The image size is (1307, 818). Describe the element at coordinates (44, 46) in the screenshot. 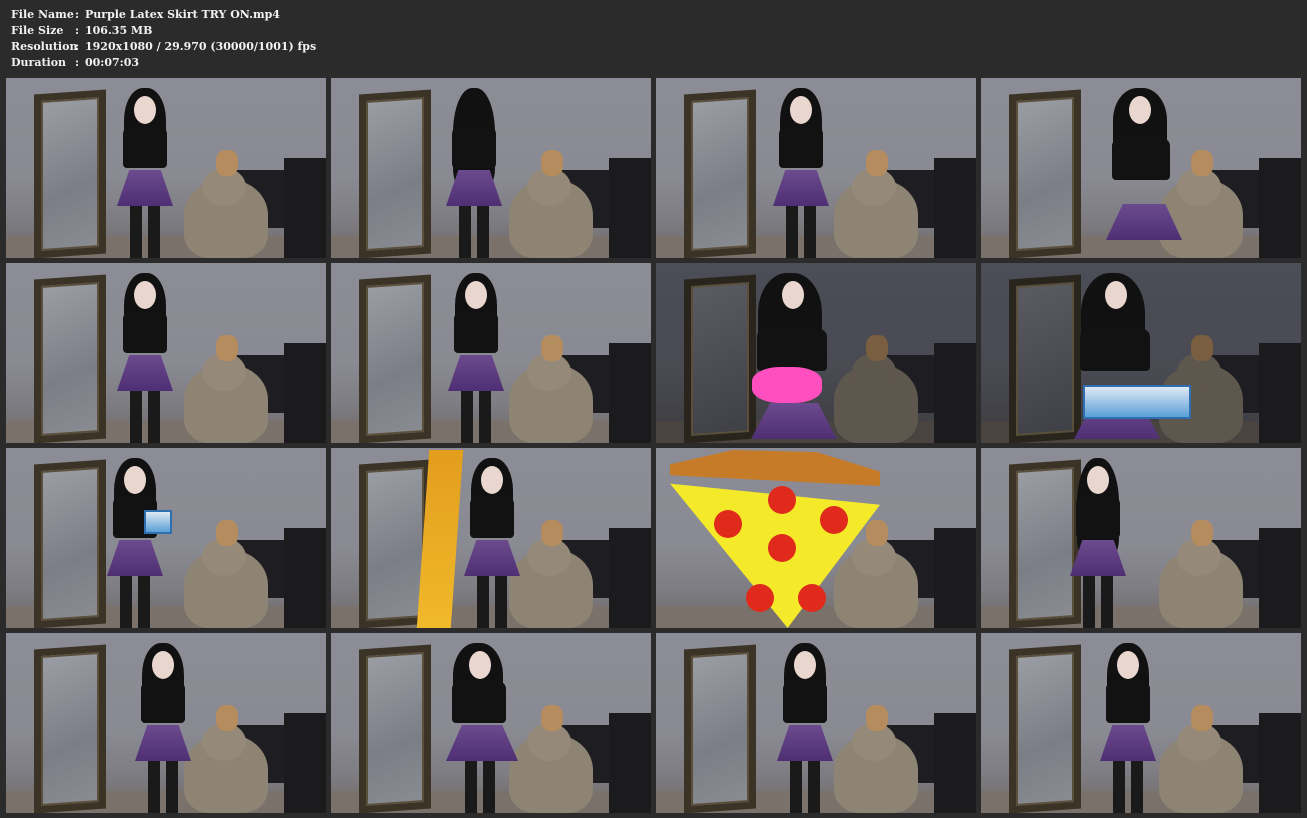

I see `resolution-label: Resolution` at that location.